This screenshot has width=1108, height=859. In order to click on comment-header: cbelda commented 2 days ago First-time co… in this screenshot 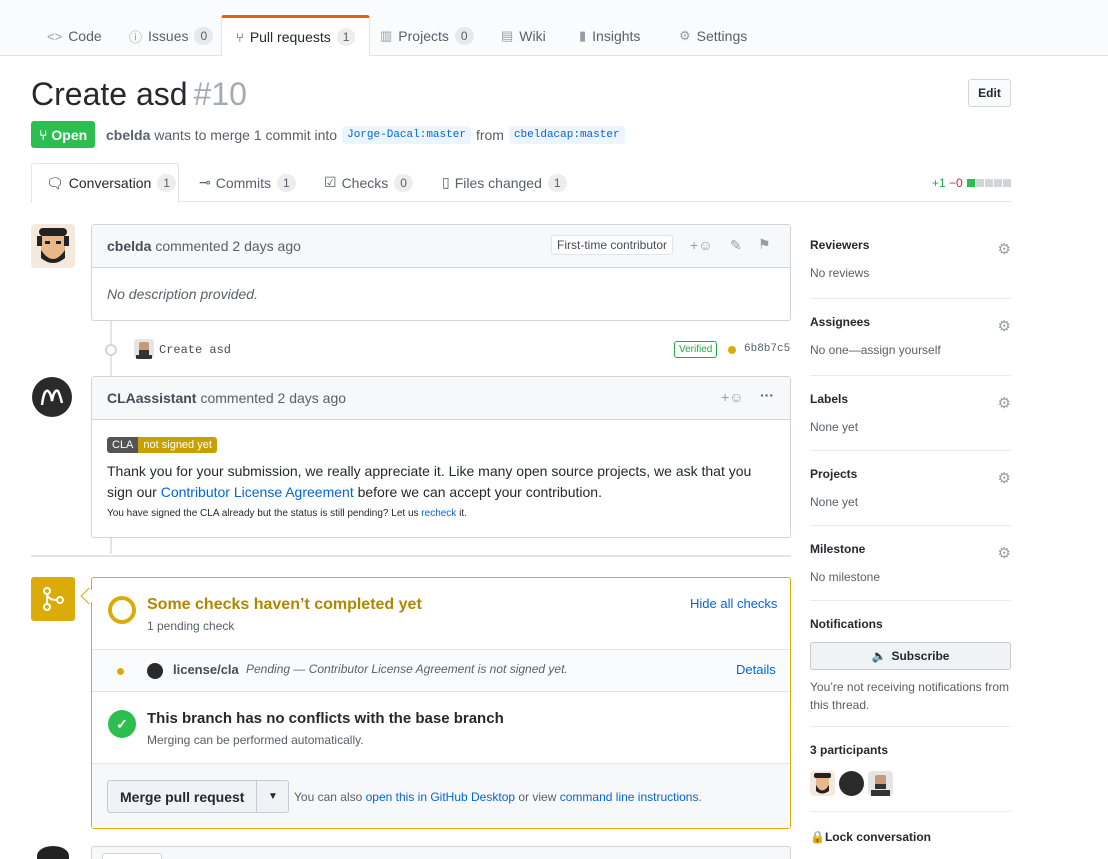, I will do `click(441, 246)`.